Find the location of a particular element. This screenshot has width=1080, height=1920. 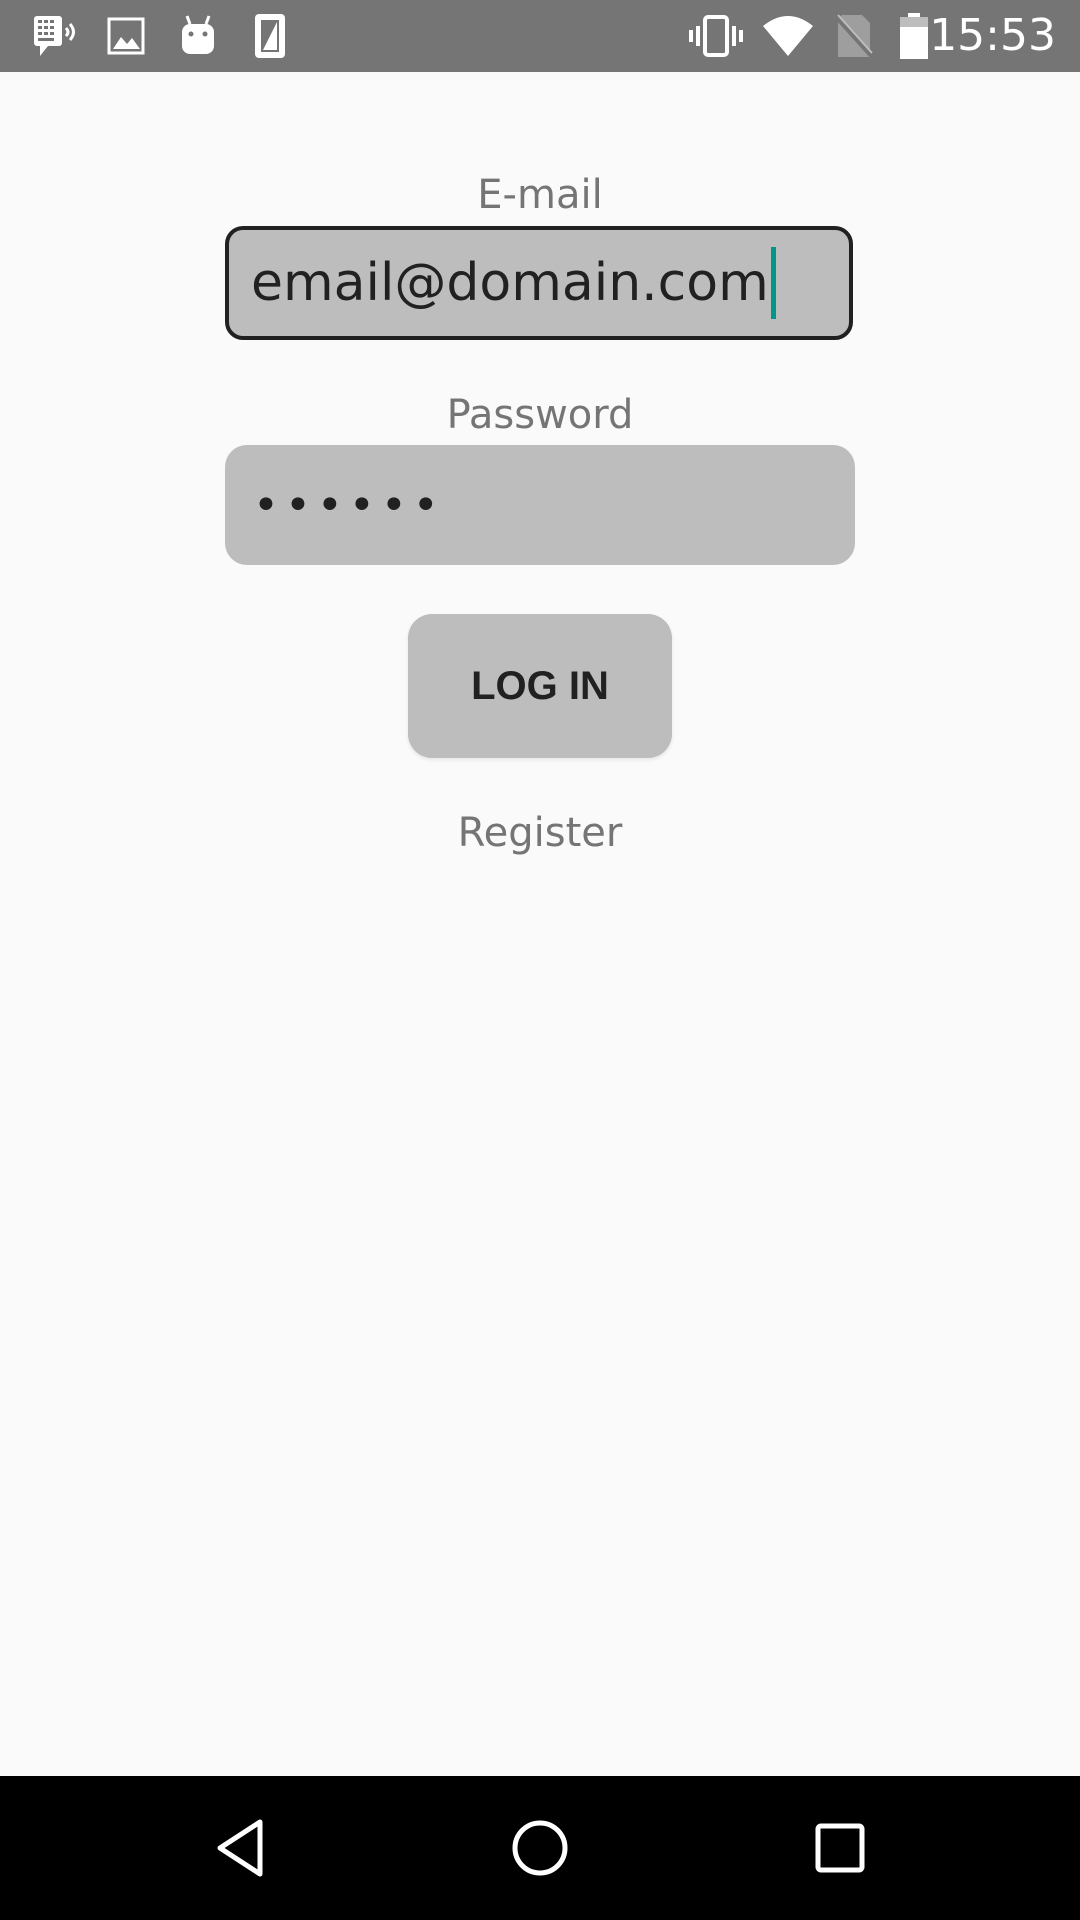

status-bar: 15:53 is located at coordinates (540, 36).